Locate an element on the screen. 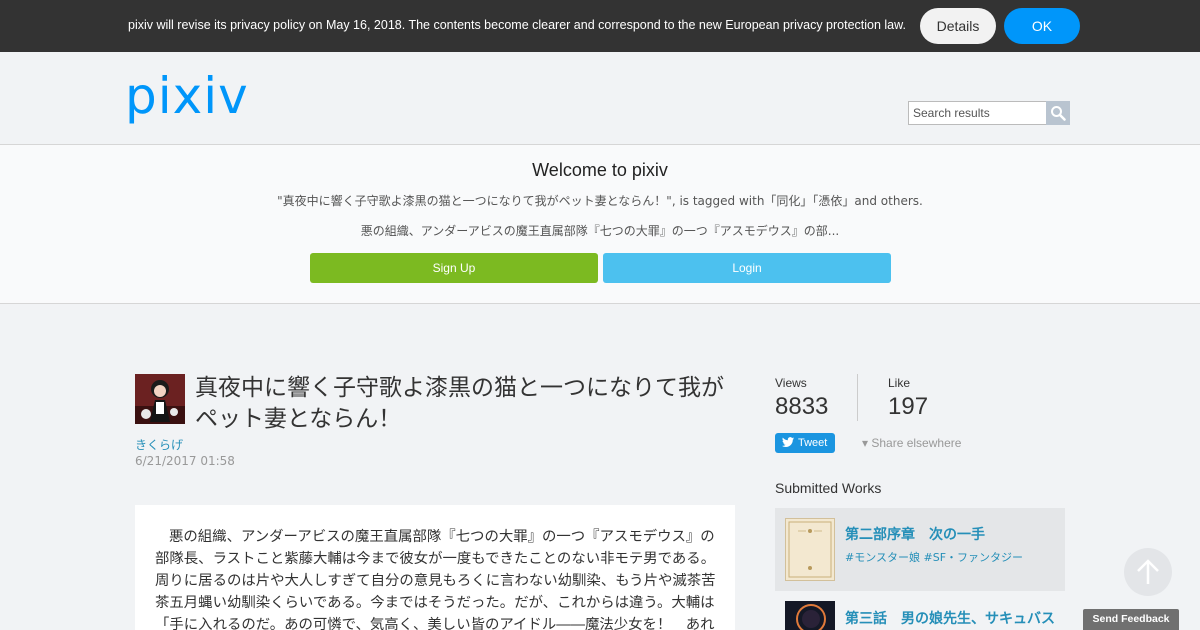 Image resolution: width=1200 pixels, height=630 pixels. share-elsewhere-link: ▾ Share elsewhere is located at coordinates (911, 443).